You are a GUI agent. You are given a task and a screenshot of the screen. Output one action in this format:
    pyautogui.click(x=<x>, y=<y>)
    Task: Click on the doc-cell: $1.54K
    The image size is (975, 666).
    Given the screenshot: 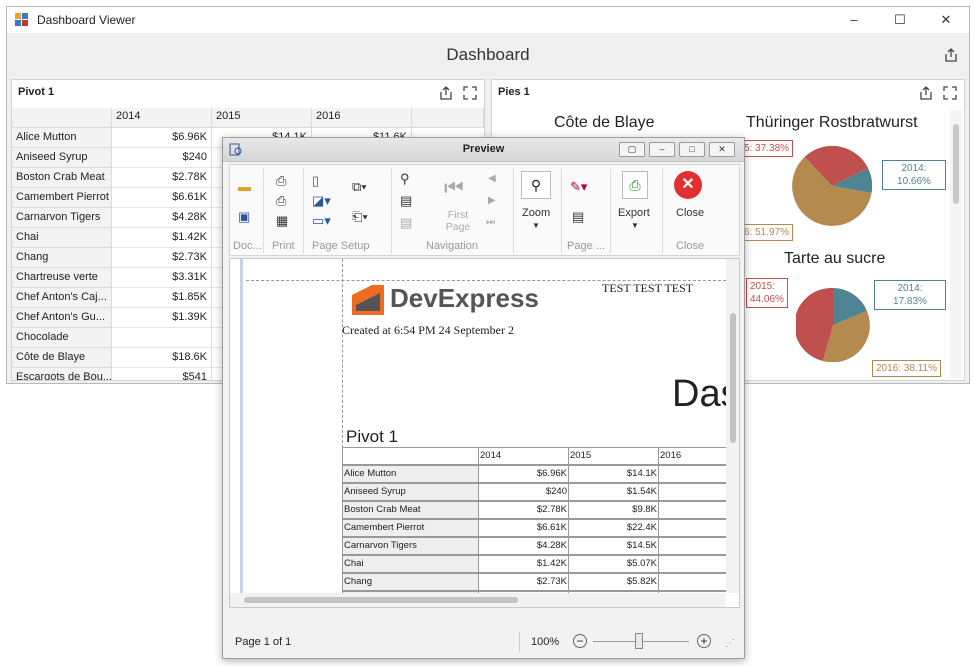 What is the action you would take?
    pyautogui.click(x=613, y=492)
    